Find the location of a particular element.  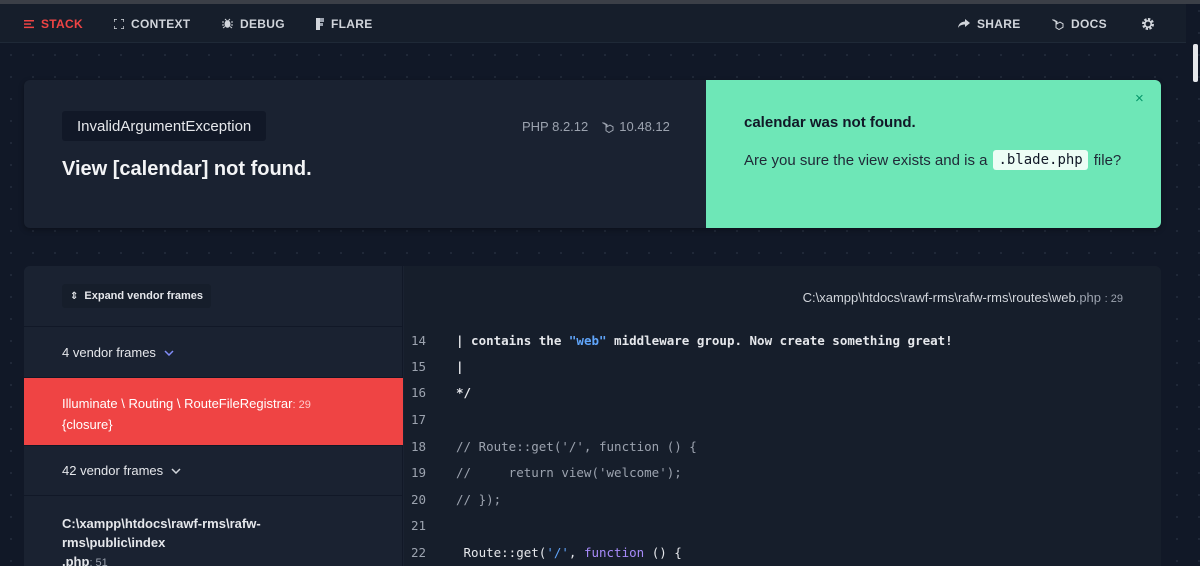

nav-stack-label: STACK is located at coordinates (62, 23).